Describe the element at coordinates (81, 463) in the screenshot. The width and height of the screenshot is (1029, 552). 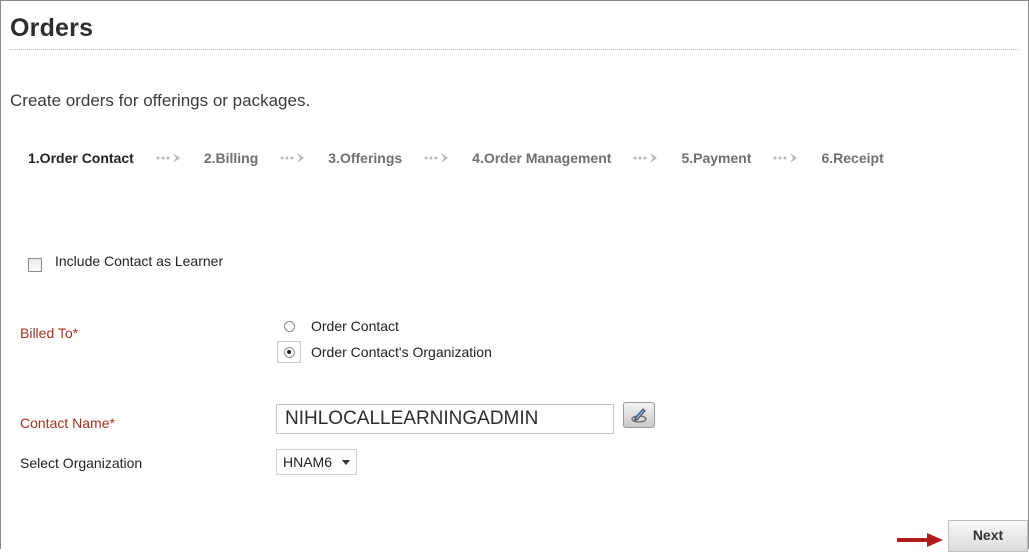
I see `select-organization-label: Select Organization` at that location.